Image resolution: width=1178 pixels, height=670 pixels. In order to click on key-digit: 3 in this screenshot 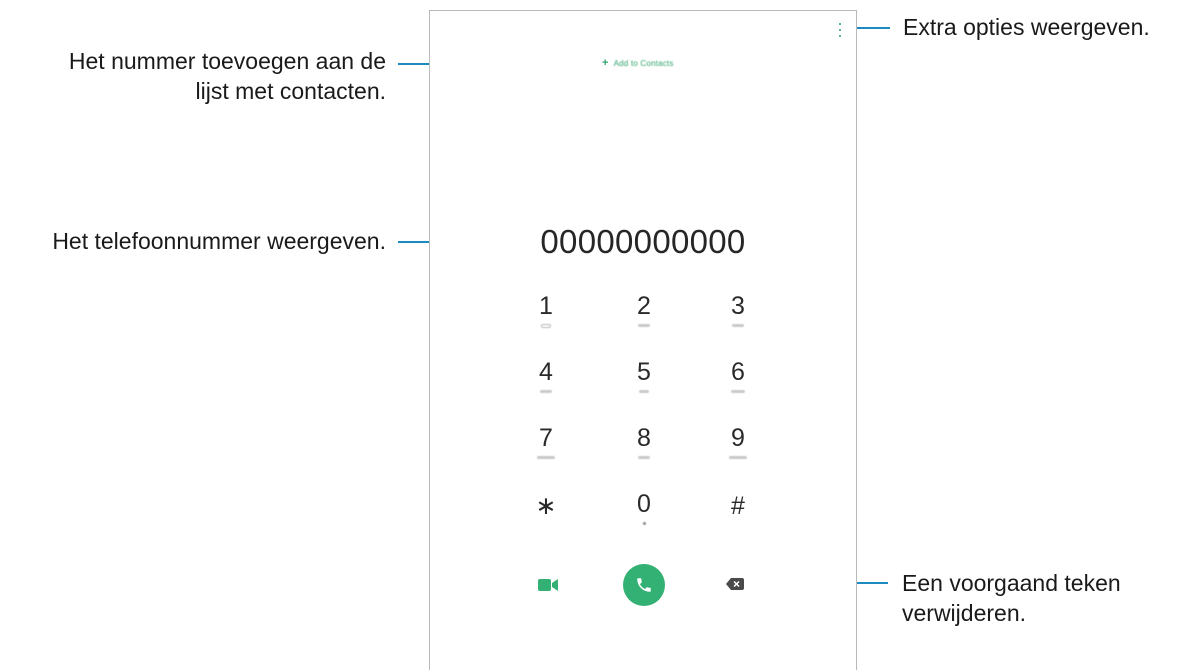, I will do `click(738, 306)`.